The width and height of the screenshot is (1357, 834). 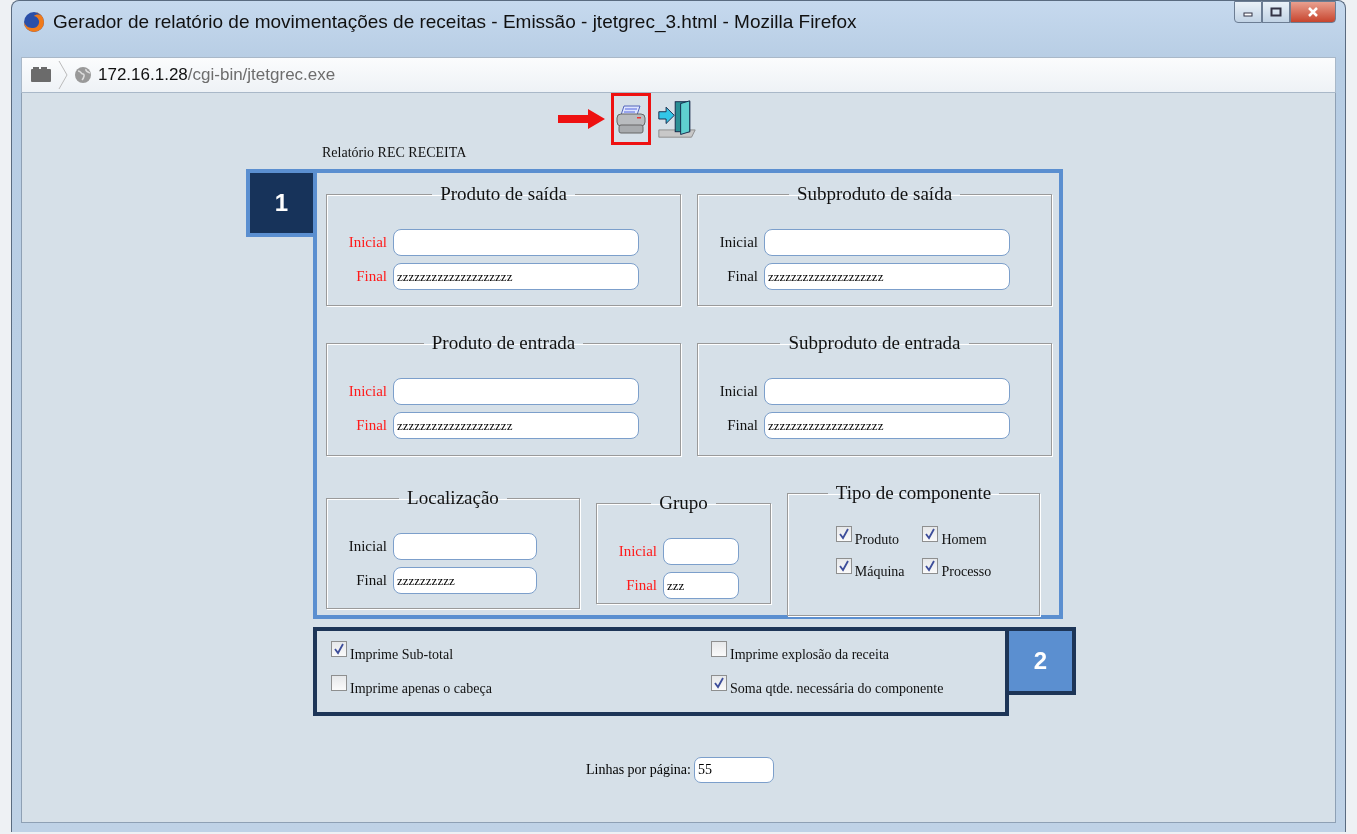 What do you see at coordinates (701, 585) in the screenshot?
I see `input-field: zzz` at bounding box center [701, 585].